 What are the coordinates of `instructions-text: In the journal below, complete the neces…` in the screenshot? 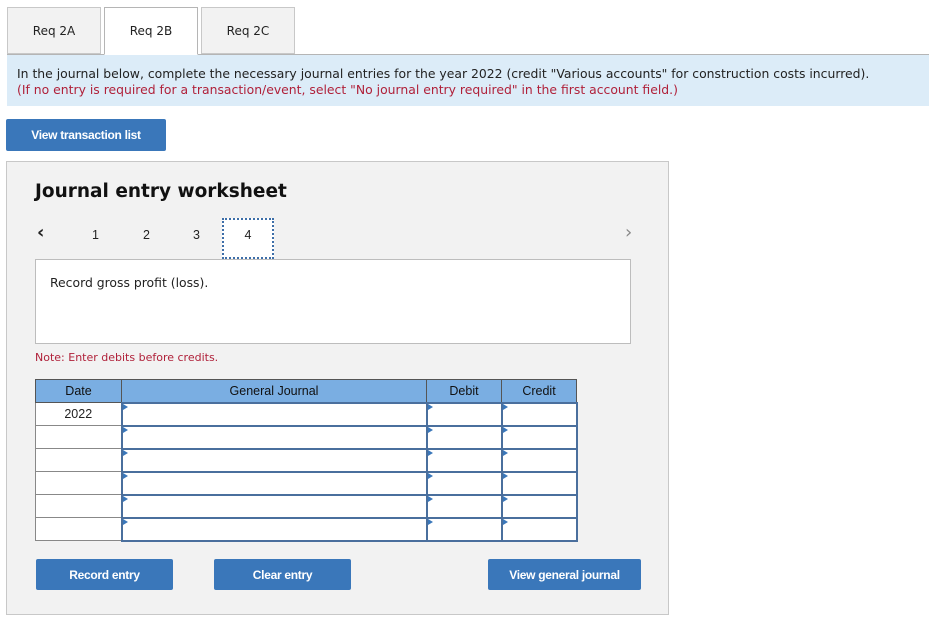 It's located at (443, 73).